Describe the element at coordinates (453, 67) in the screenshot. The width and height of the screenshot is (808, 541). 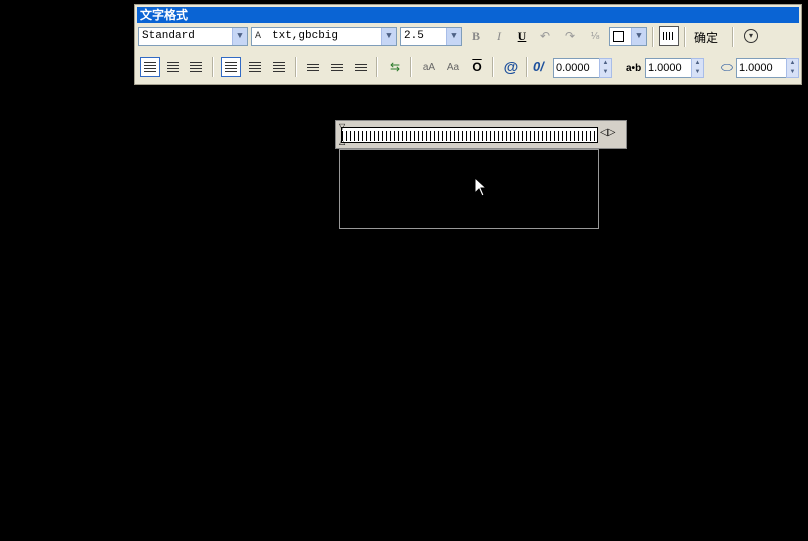
I see `lowercase-icon: Aa` at that location.